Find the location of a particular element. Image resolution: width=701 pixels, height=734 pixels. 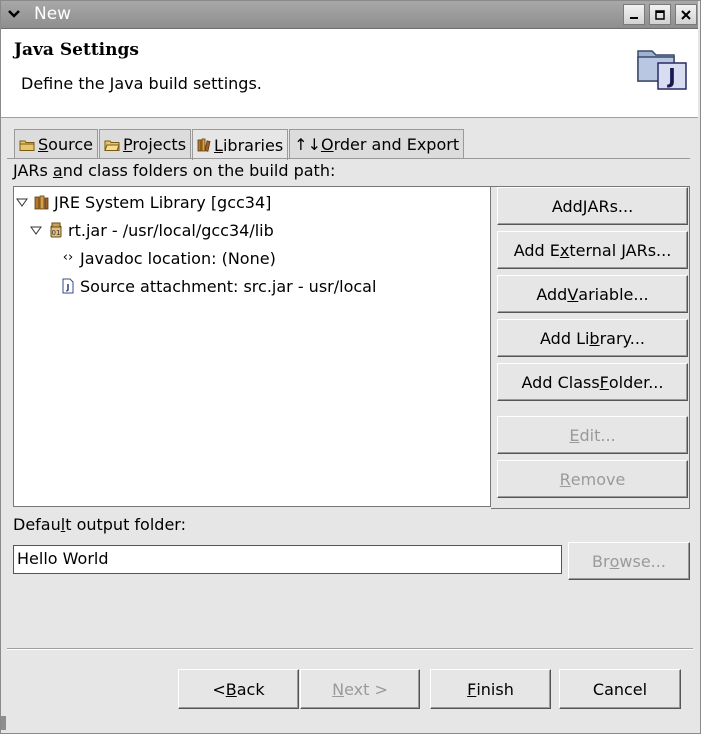

tab-libraries: Libraries is located at coordinates (240, 144).